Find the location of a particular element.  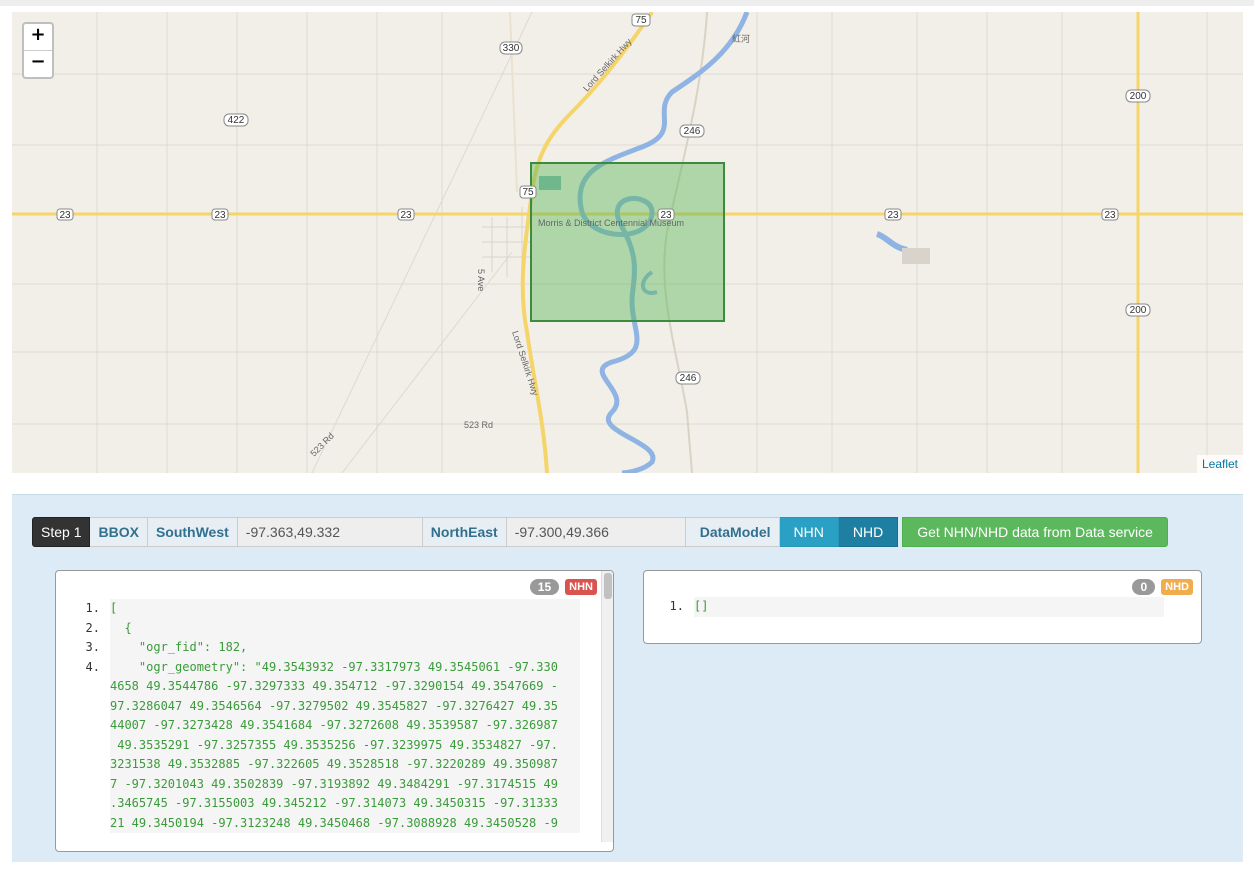

bbox-rectangle is located at coordinates (627, 242).